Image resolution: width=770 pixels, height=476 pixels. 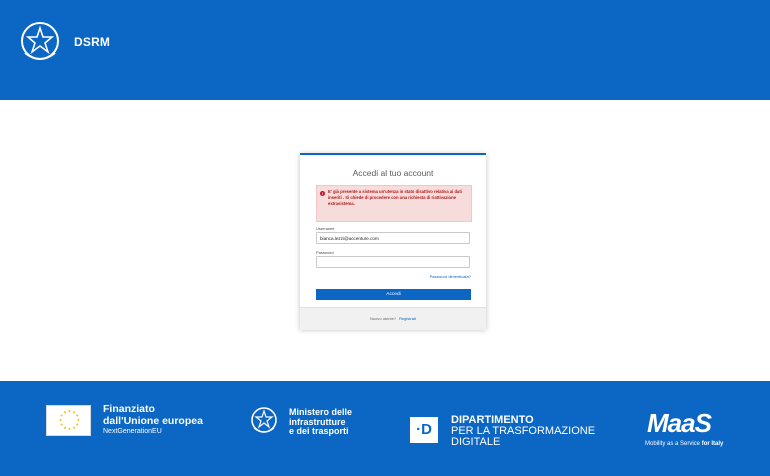 I want to click on login-title: Accedi al tuo account, so click(x=393, y=173).